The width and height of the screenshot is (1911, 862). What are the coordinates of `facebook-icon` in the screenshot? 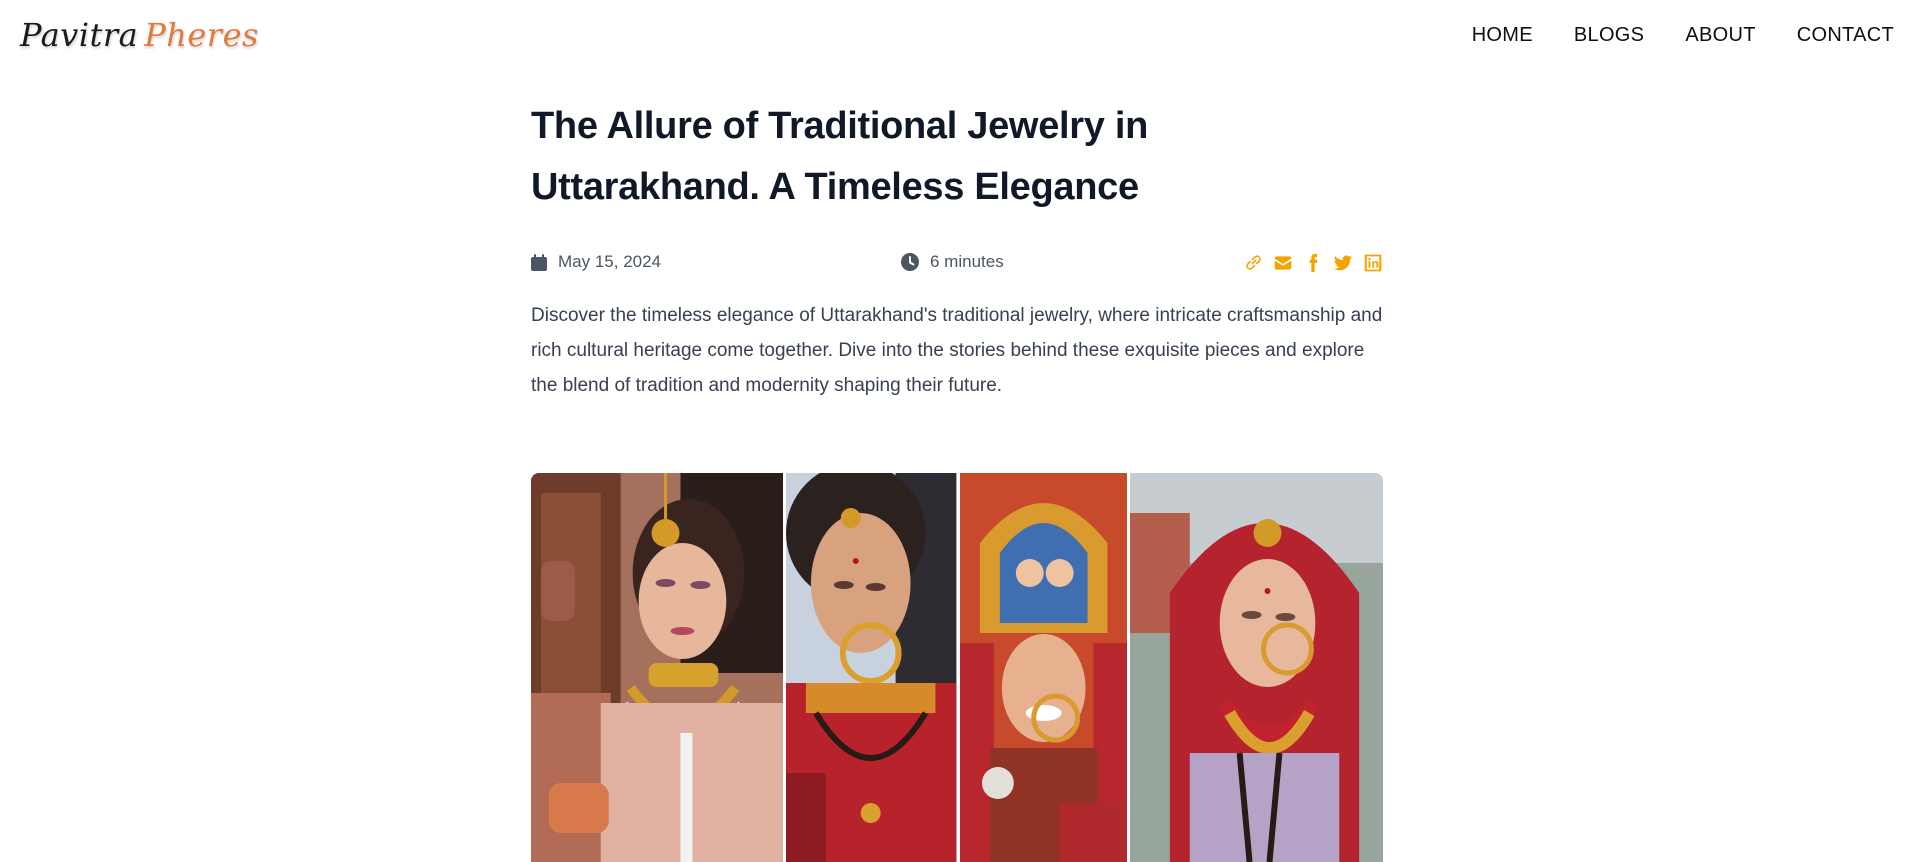 It's located at (1312, 262).